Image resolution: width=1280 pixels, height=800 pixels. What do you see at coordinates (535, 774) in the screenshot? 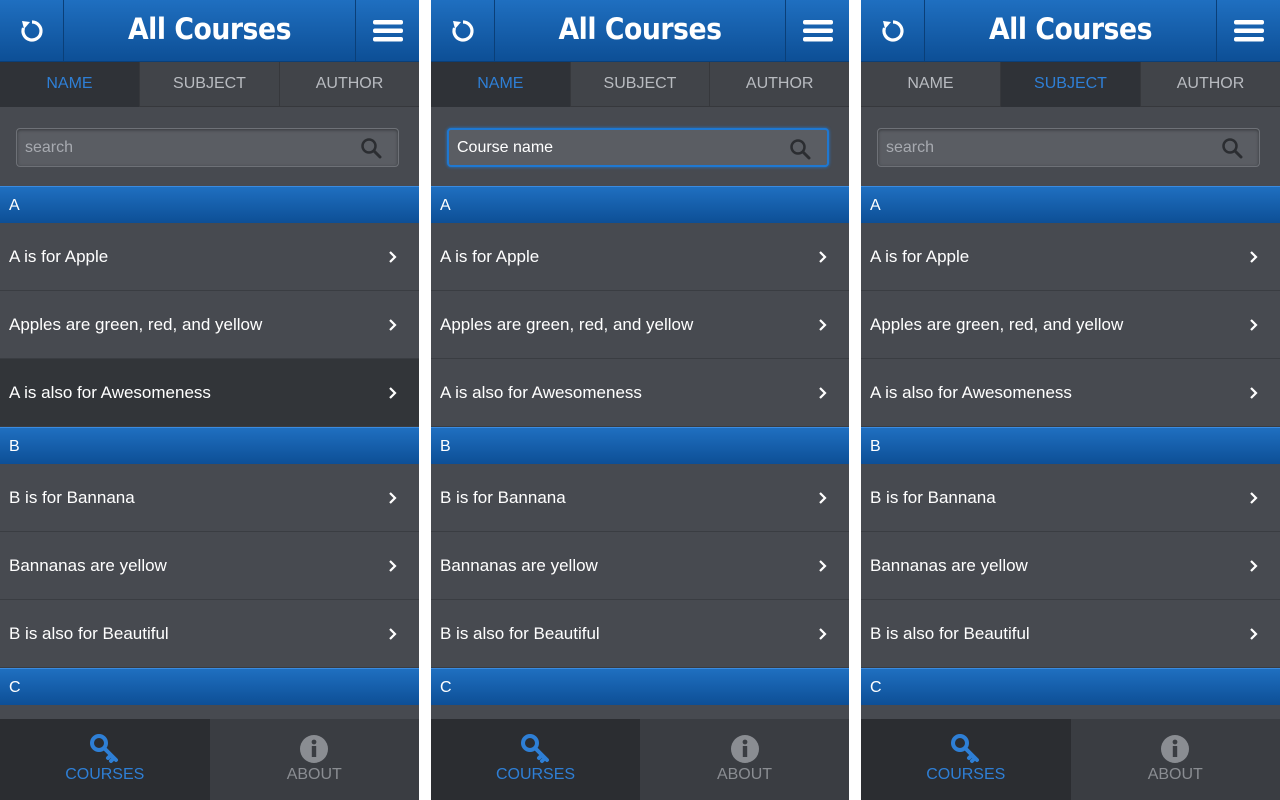
I see `bottom-tab-label: COURSES` at bounding box center [535, 774].